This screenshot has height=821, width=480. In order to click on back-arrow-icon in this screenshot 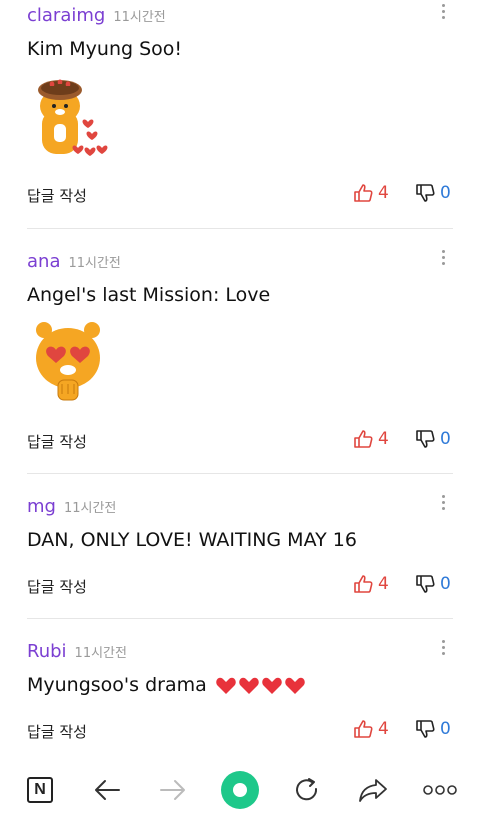, I will do `click(107, 790)`.